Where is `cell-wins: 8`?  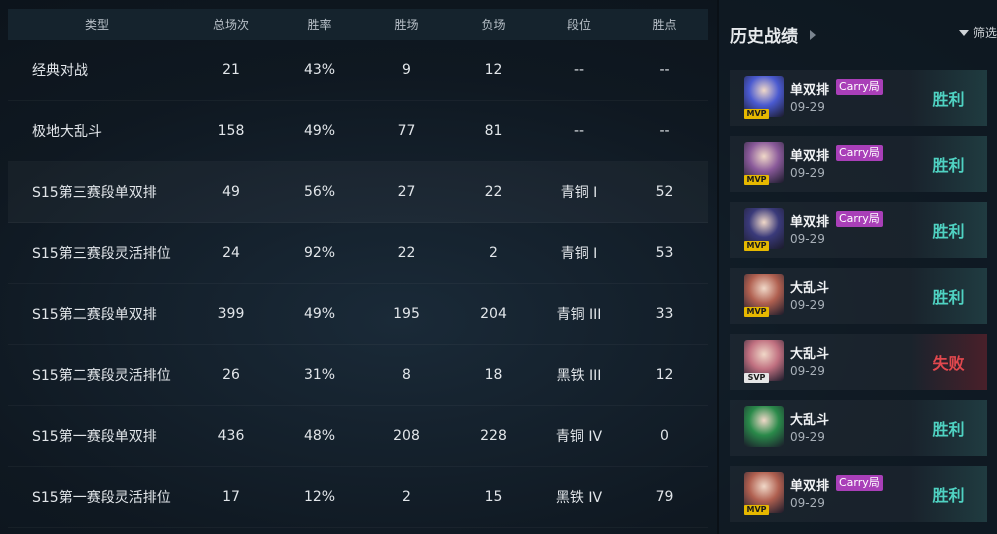 cell-wins: 8 is located at coordinates (406, 375).